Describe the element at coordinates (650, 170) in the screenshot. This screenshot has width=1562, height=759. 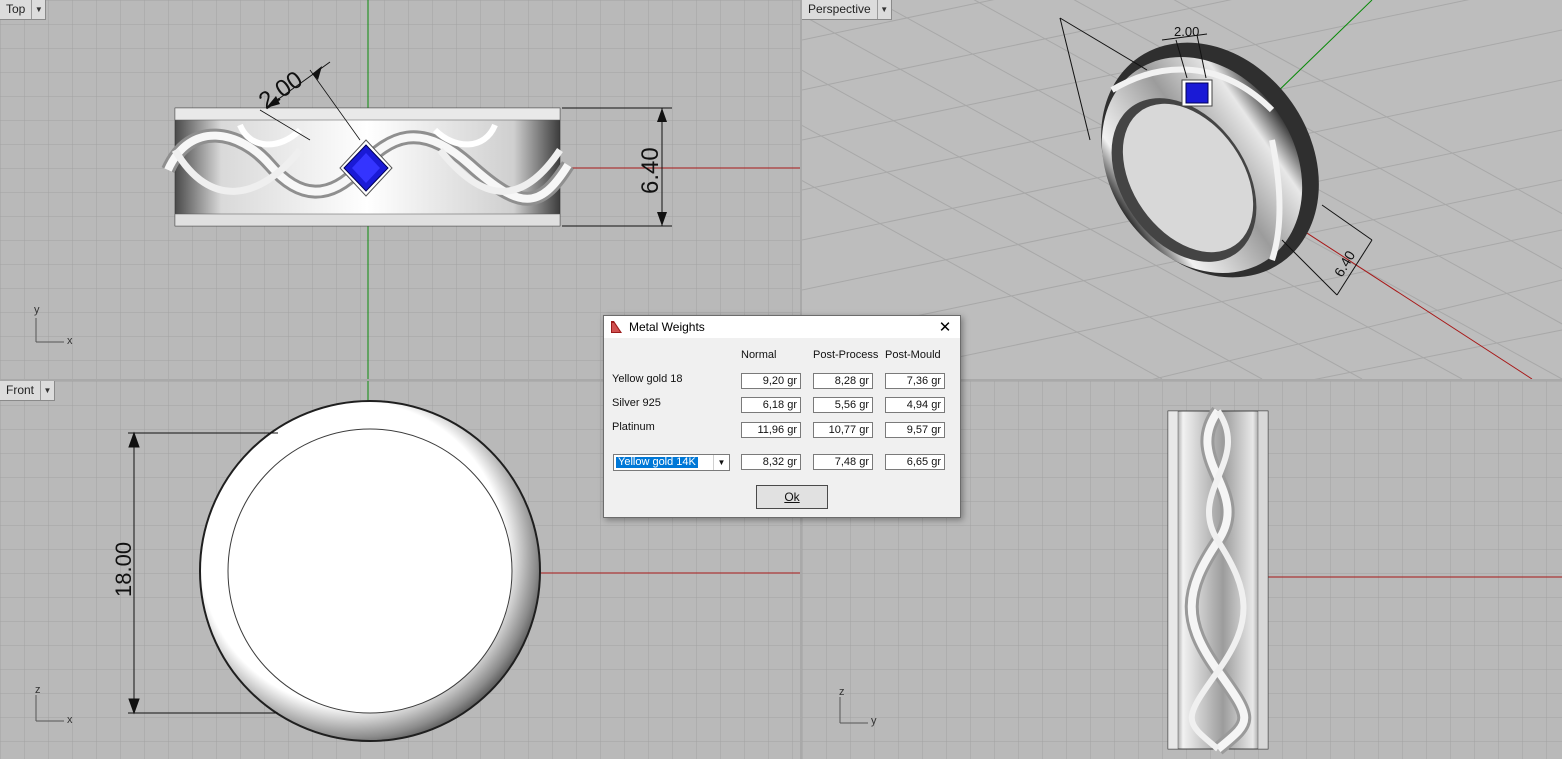
I see `dim-label-640: 6.40` at that location.